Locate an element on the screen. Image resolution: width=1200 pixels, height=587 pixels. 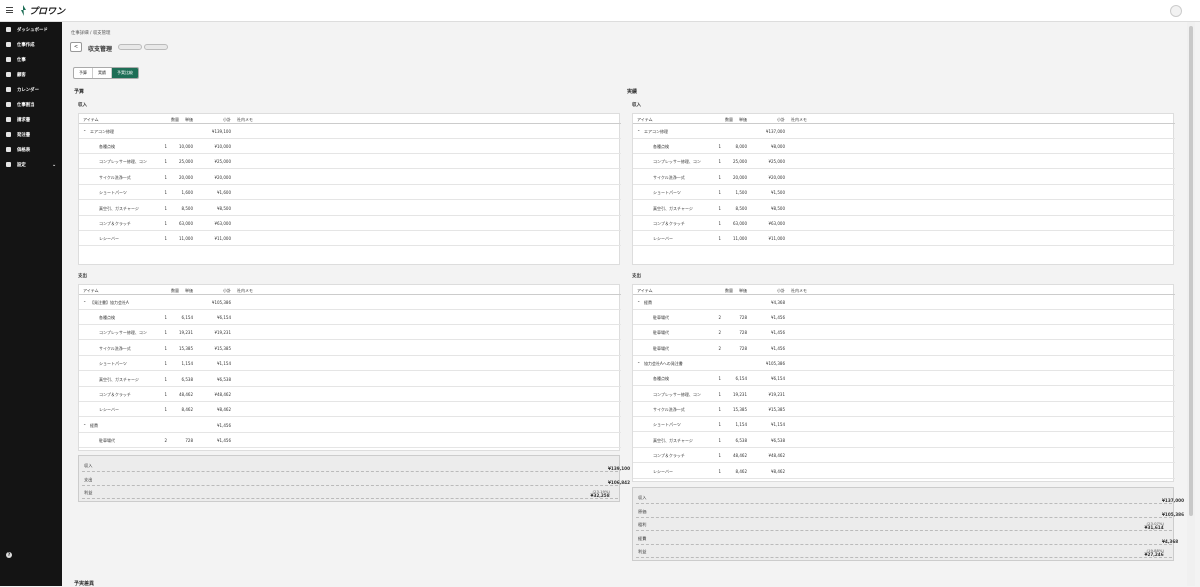
back-button: < is located at coordinates (76, 47).